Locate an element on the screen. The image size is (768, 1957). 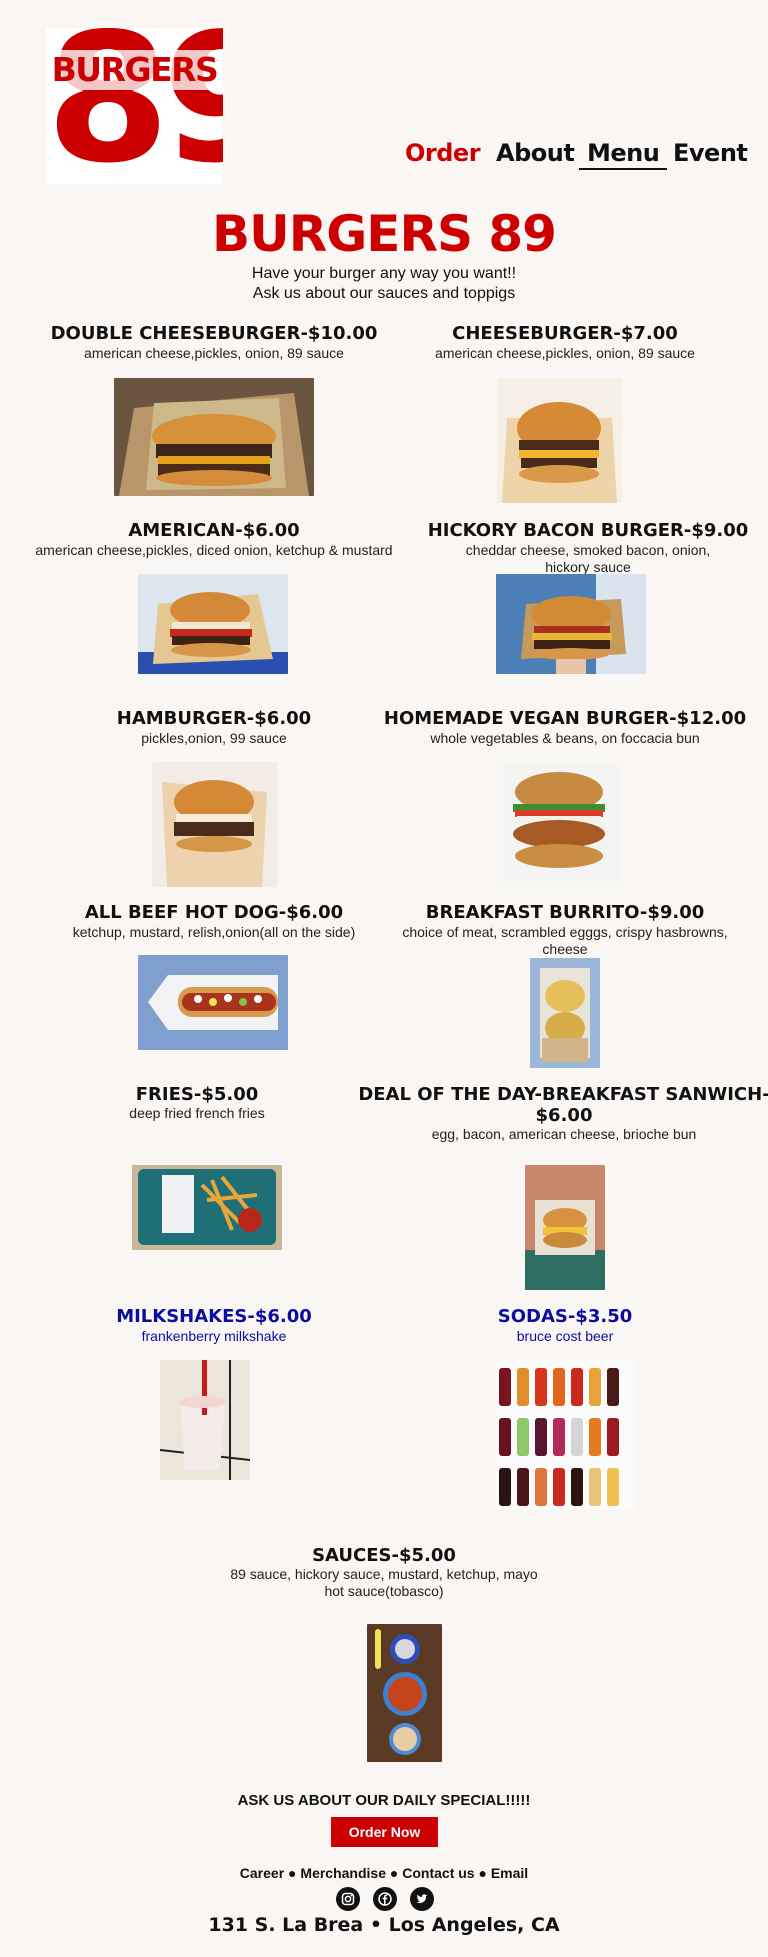
menu-item-desc: frankenberry milkshake is located at coordinates (214, 1336).